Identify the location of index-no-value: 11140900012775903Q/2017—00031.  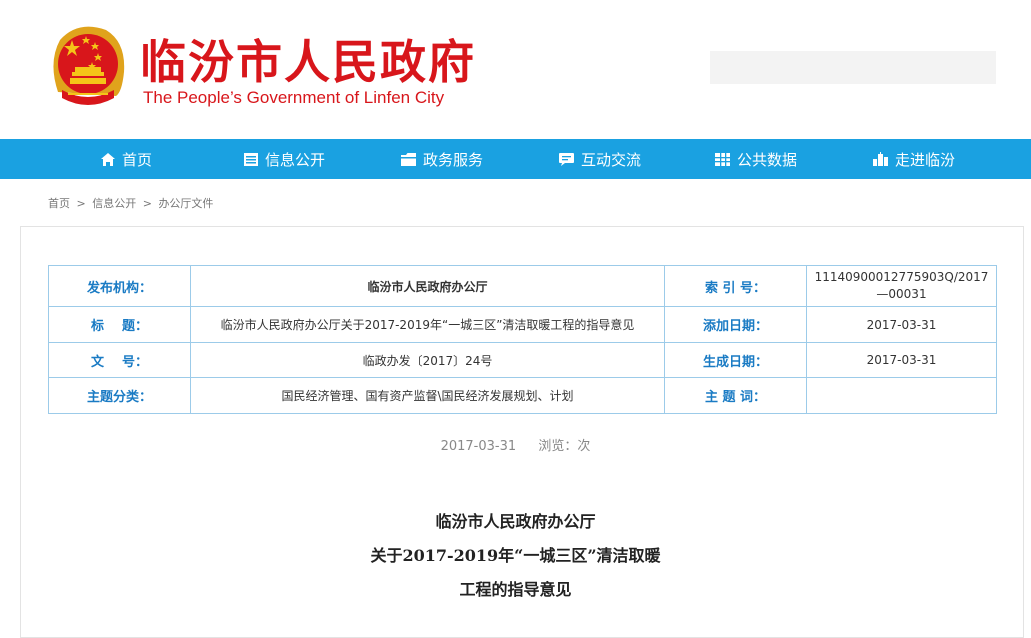
(901, 286).